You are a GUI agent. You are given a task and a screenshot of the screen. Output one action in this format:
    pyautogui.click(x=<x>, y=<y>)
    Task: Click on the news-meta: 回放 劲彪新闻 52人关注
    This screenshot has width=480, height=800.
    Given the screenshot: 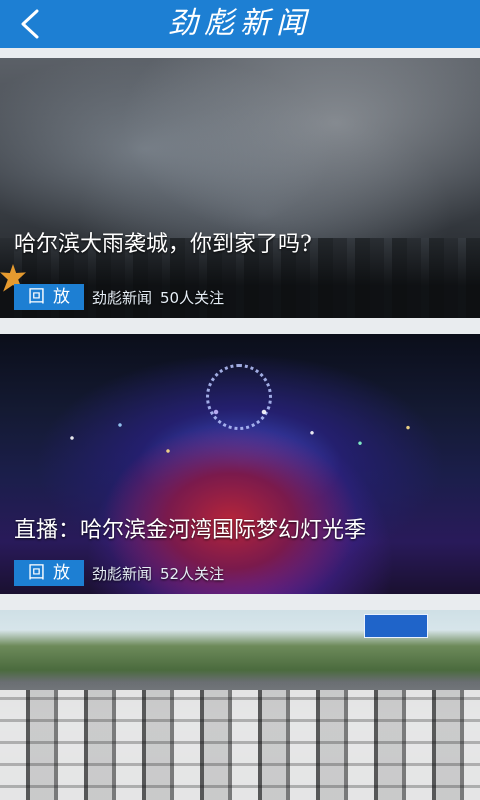 What is the action you would take?
    pyautogui.click(x=119, y=573)
    